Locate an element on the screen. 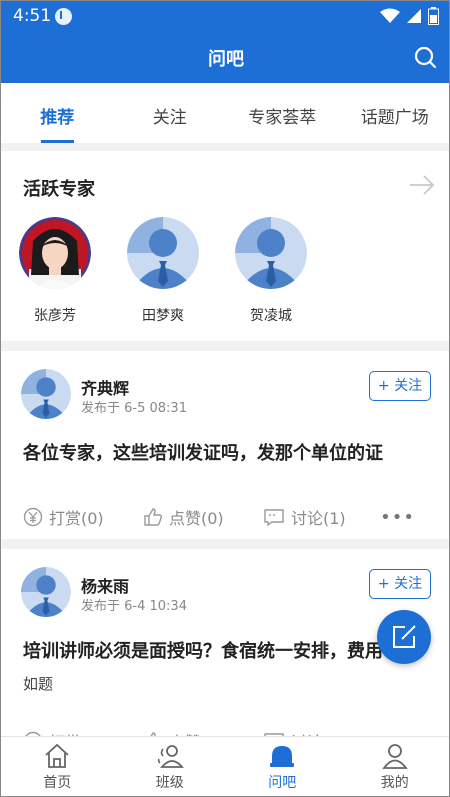 Image resolution: width=450 pixels, height=797 pixels. author-name: 齐典辉 is located at coordinates (105, 388).